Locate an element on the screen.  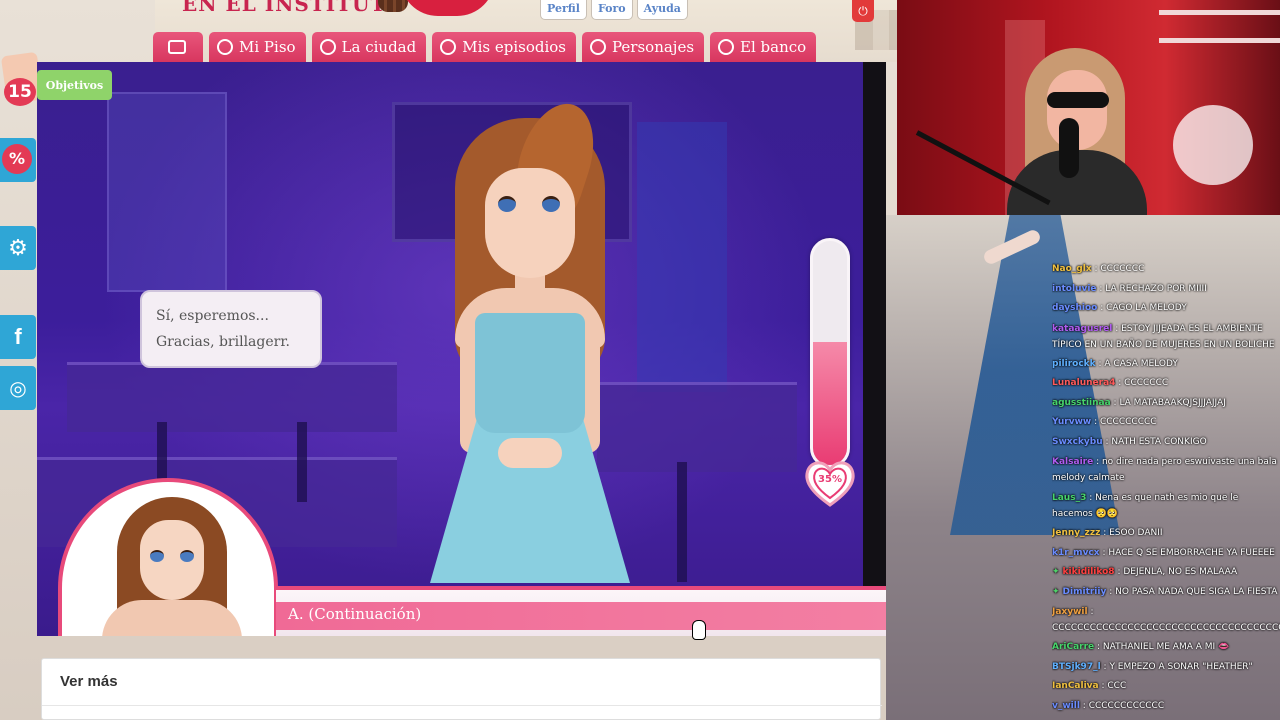
gift-count: 15 is located at coordinates (20, 92).